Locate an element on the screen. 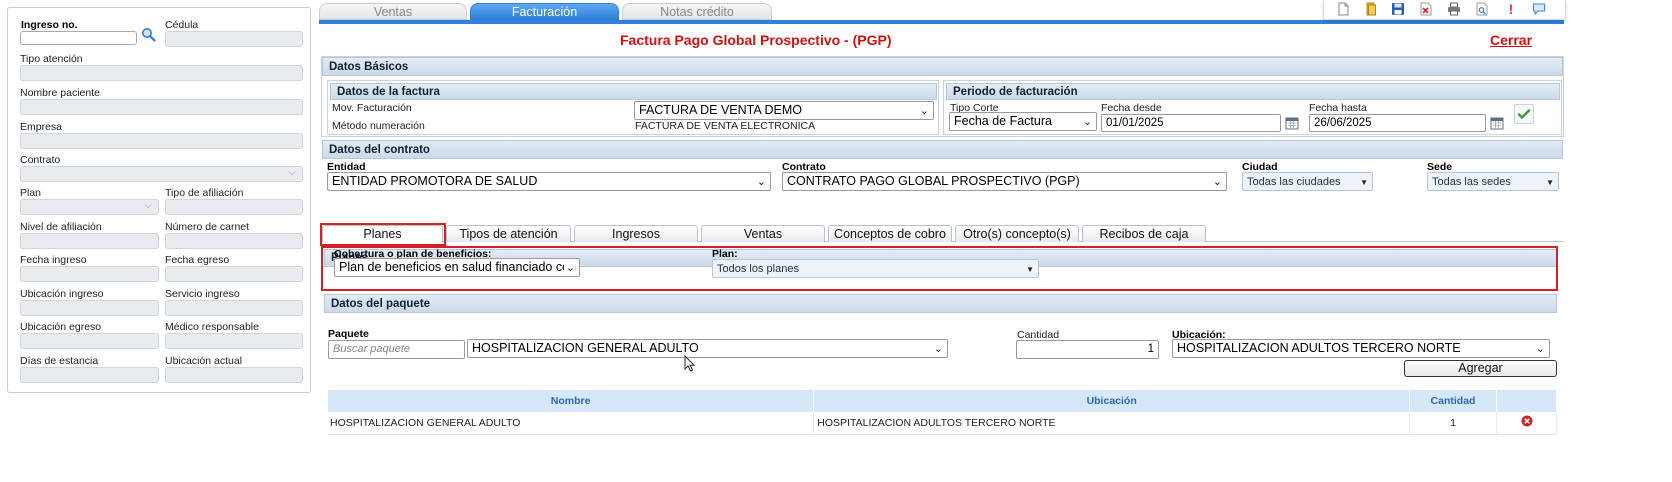 Image resolution: width=1672 pixels, height=482 pixels. tipo-corte-select: Fecha de Factura ⌄ is located at coordinates (1023, 121).